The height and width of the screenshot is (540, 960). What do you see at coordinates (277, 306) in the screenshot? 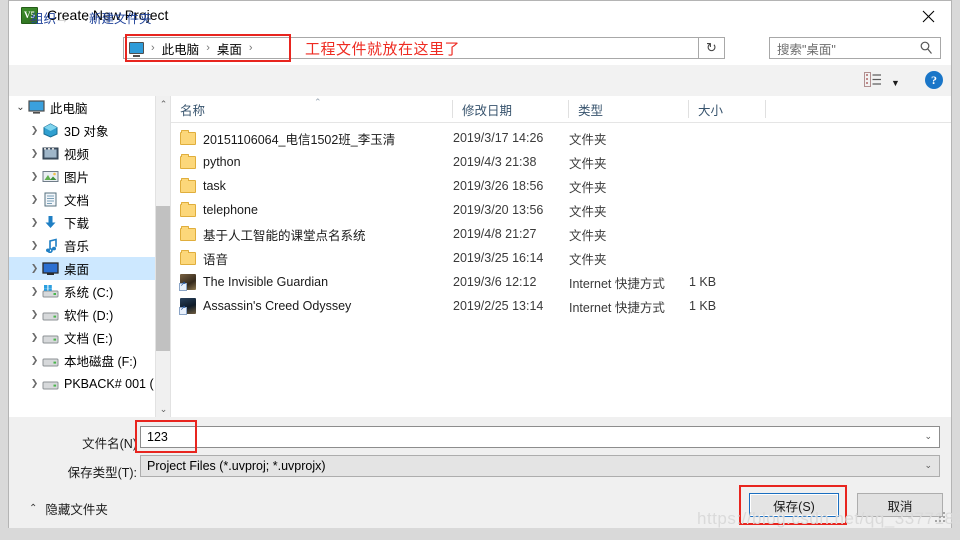
I see `file-name-text: Assassin's Creed Odyssey` at bounding box center [277, 306].